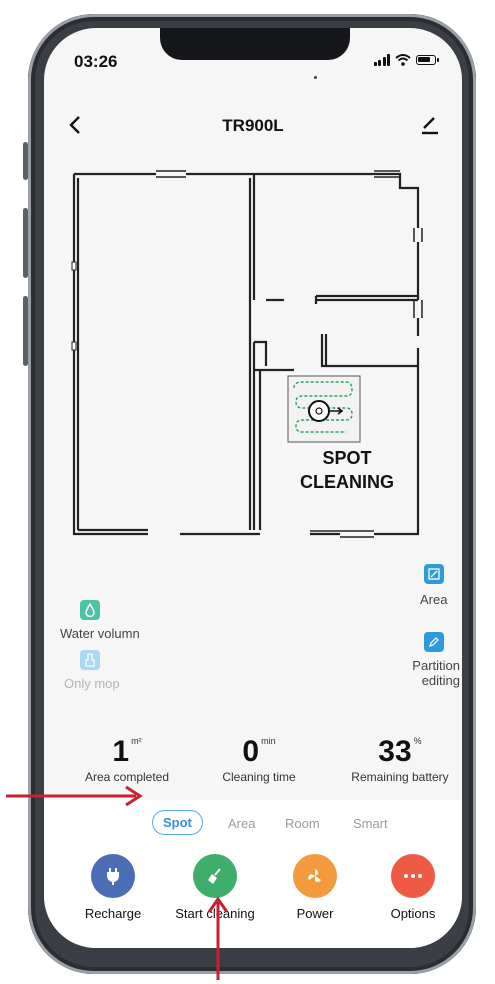  Describe the element at coordinates (434, 599) in the screenshot. I see `area-label: Area` at that location.